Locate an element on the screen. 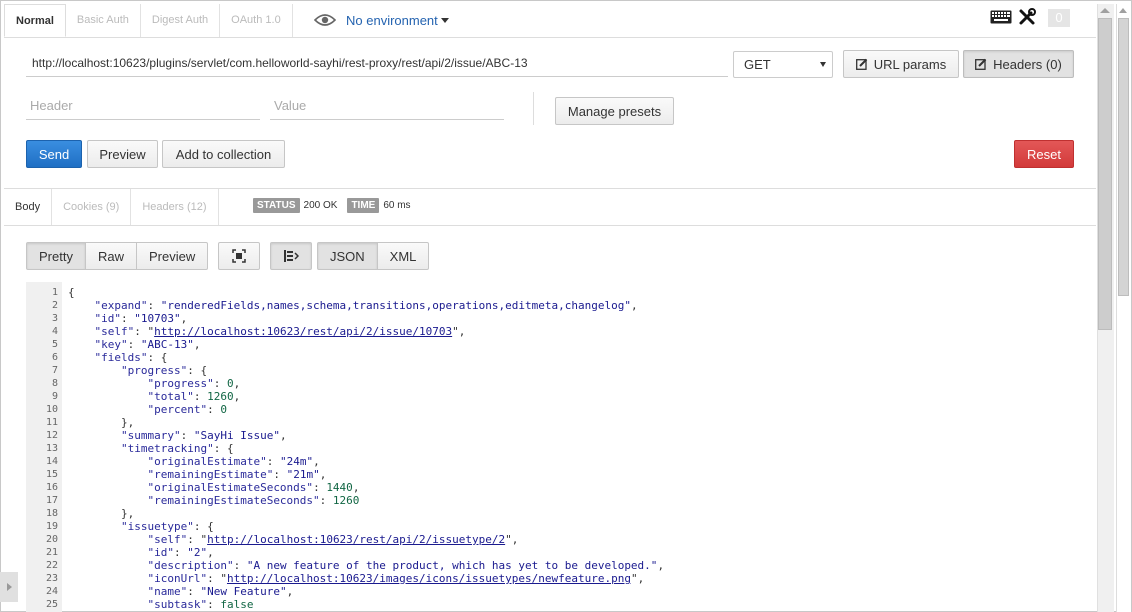 The width and height of the screenshot is (1132, 612). url-params-label: URL params is located at coordinates (910, 64).